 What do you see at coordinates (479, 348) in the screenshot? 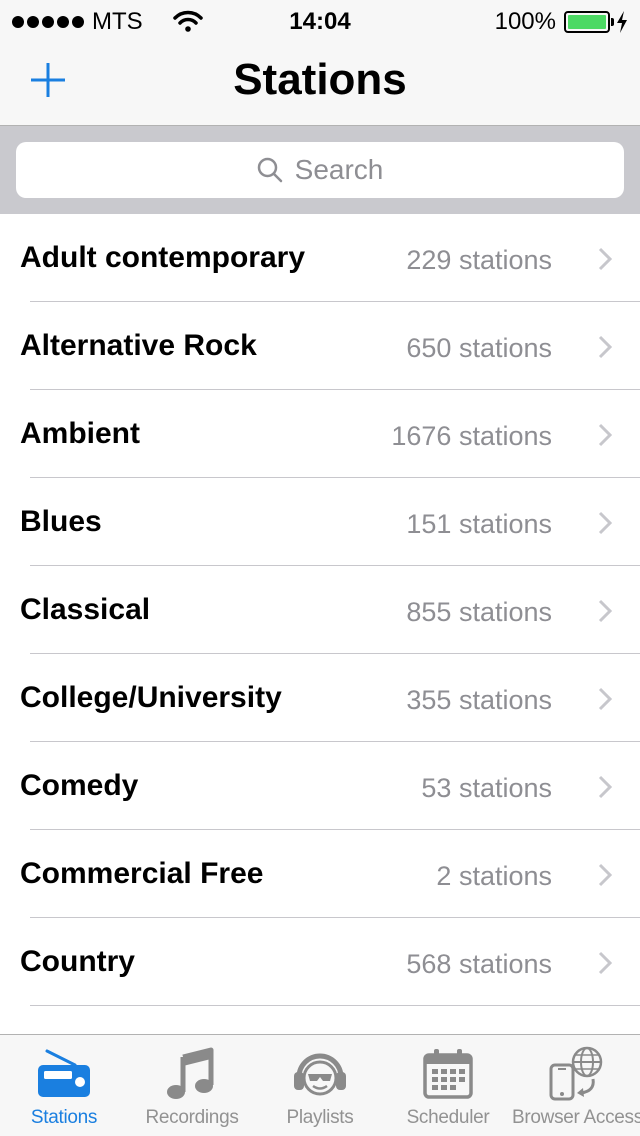
I see `station-count: 650 stations` at bounding box center [479, 348].